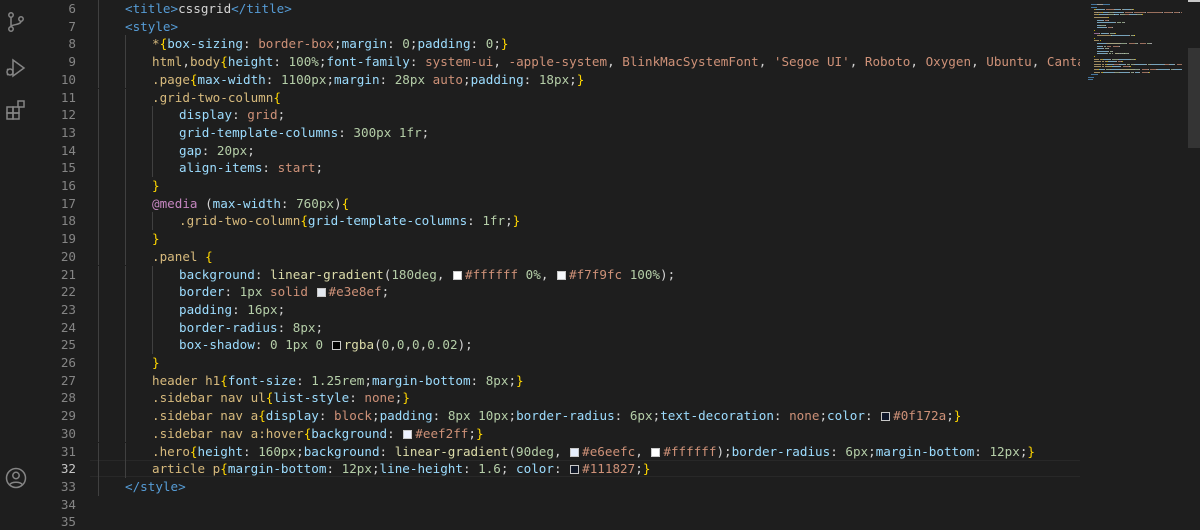 This screenshot has width=1200, height=530. I want to click on code-line: grid-template-columns: 300px 1fr;, so click(304, 132).